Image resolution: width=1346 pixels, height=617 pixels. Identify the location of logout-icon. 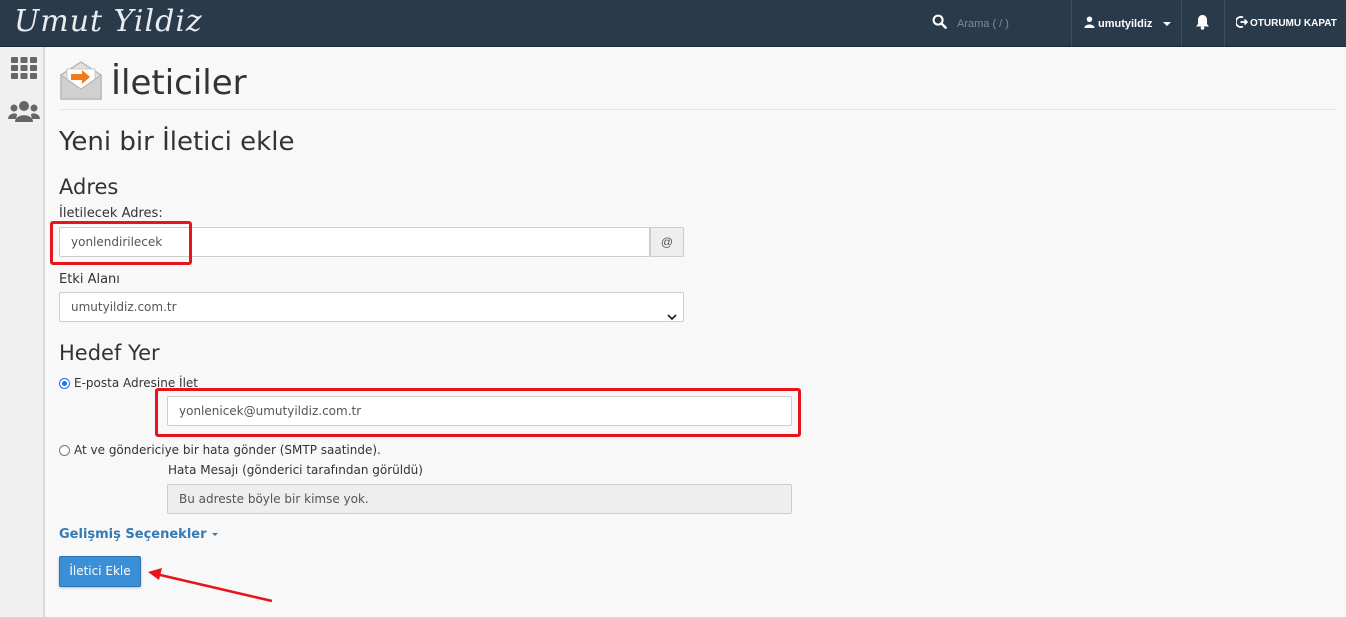
(1242, 23).